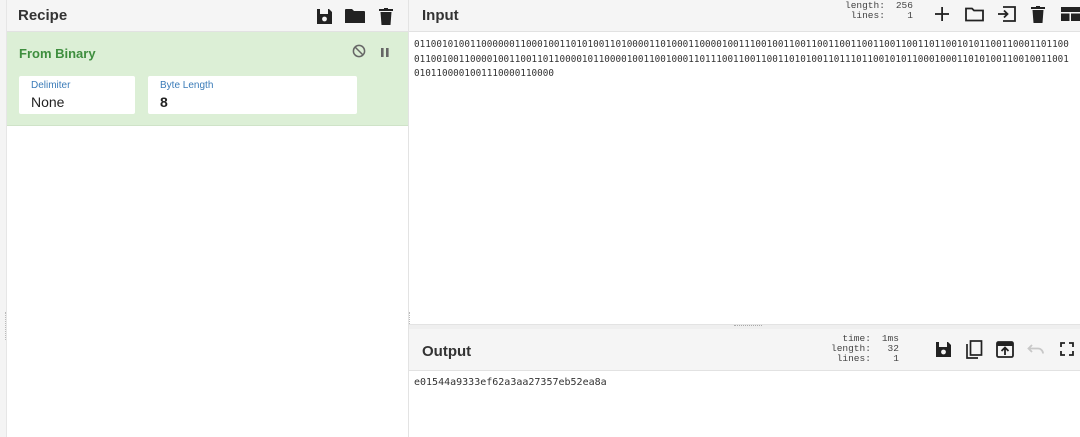 This screenshot has width=1080, height=437. I want to click on recipe-header: Recipe, so click(207, 16).